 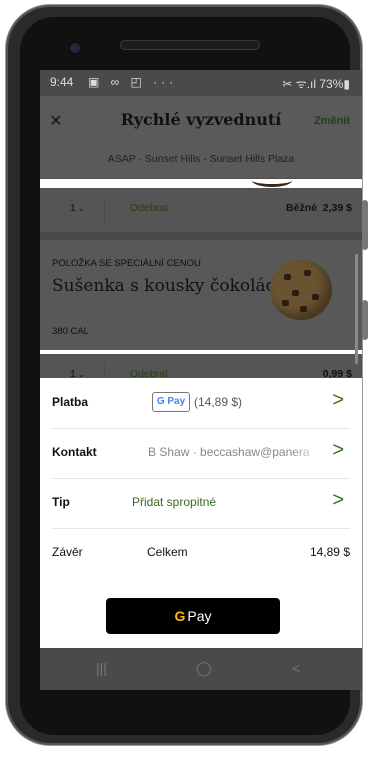 I want to click on change-button: Změnit, so click(x=332, y=121).